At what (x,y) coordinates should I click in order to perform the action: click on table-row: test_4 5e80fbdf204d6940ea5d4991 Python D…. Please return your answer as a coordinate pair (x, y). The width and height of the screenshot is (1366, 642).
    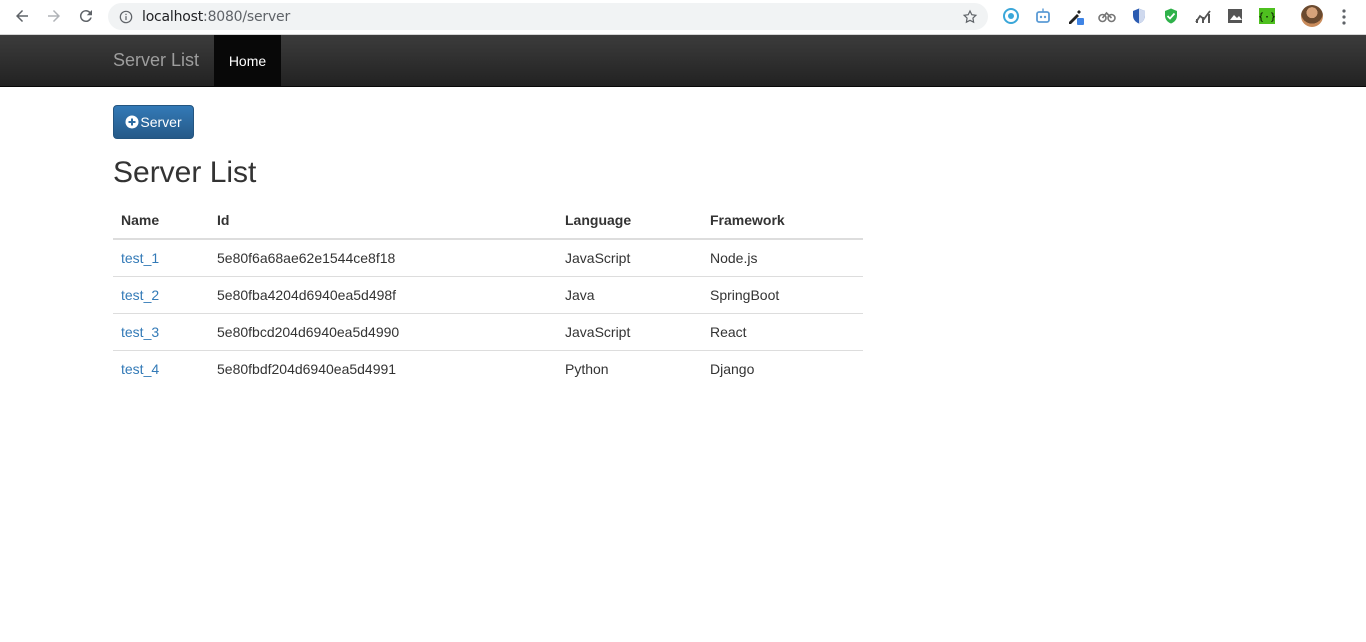
    Looking at the image, I should click on (488, 368).